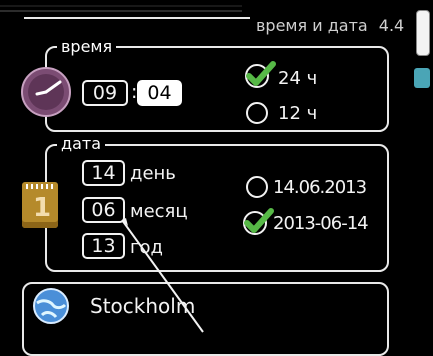  I want to click on globe-icon, so click(51, 306).